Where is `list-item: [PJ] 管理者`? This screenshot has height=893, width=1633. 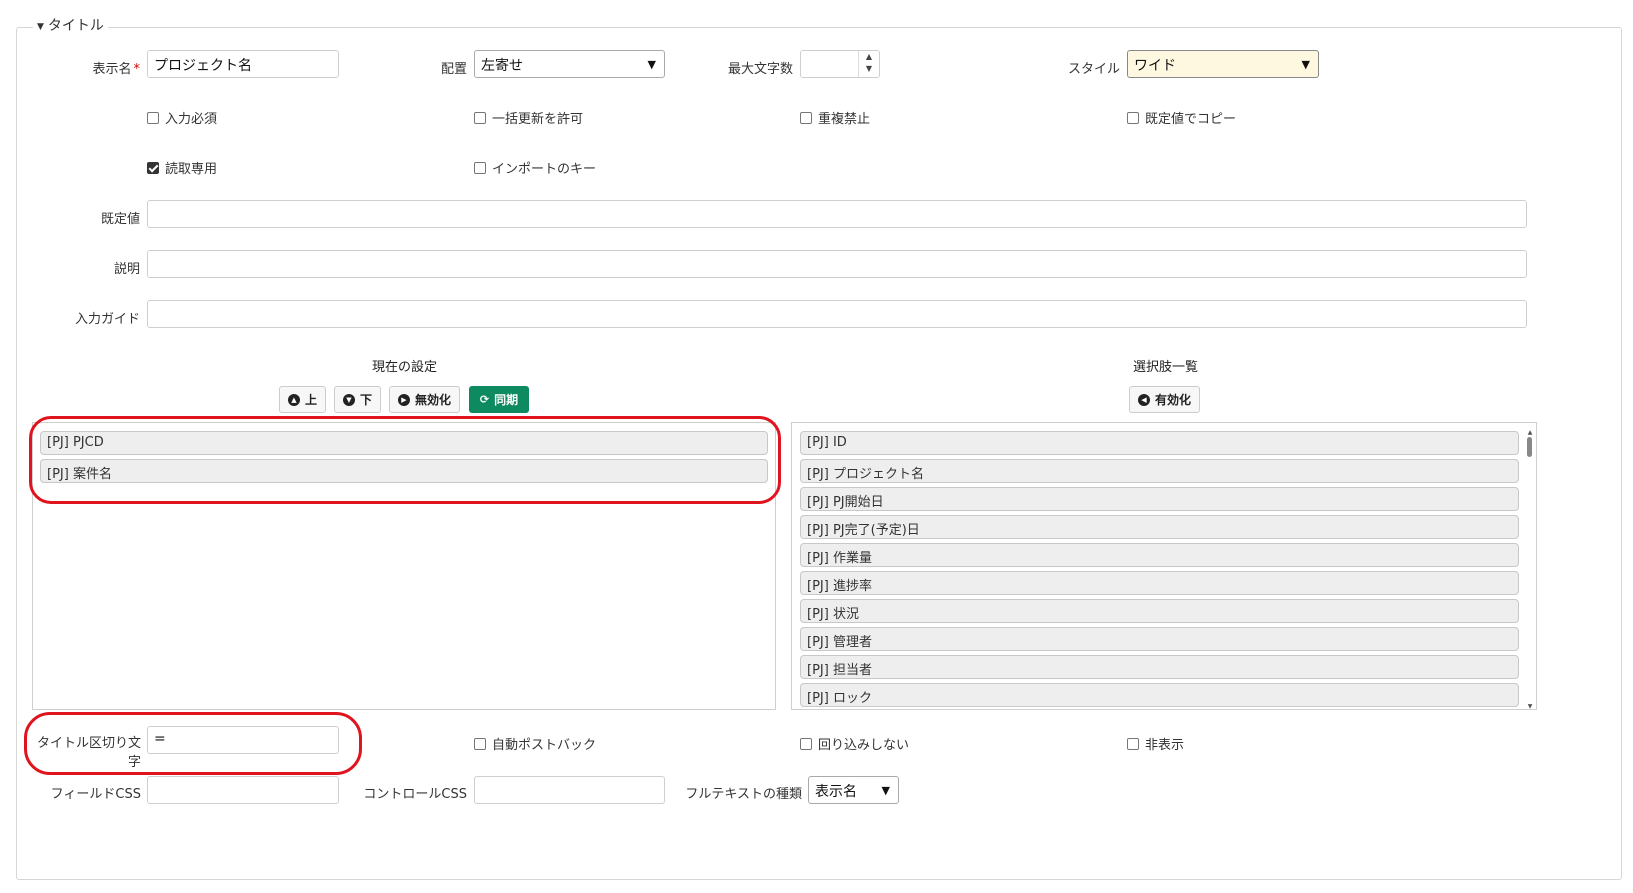 list-item: [PJ] 管理者 is located at coordinates (1159, 639).